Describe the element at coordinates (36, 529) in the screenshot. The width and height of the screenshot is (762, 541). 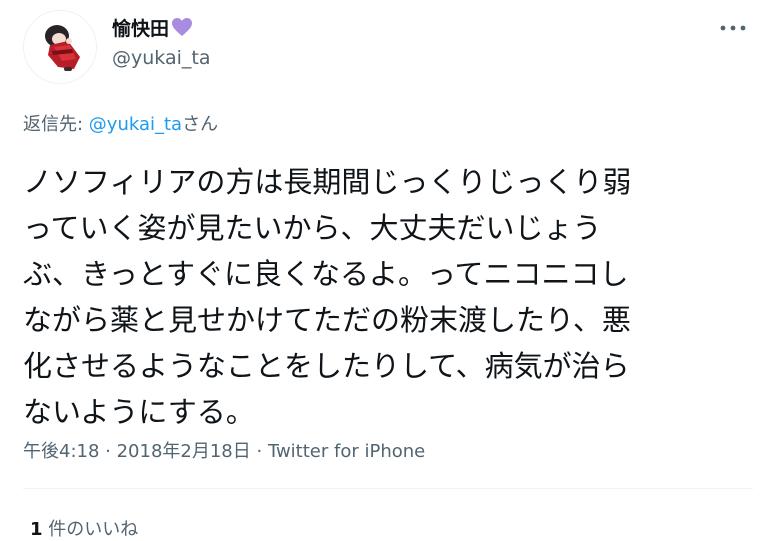
I see `likes-count: 1` at that location.